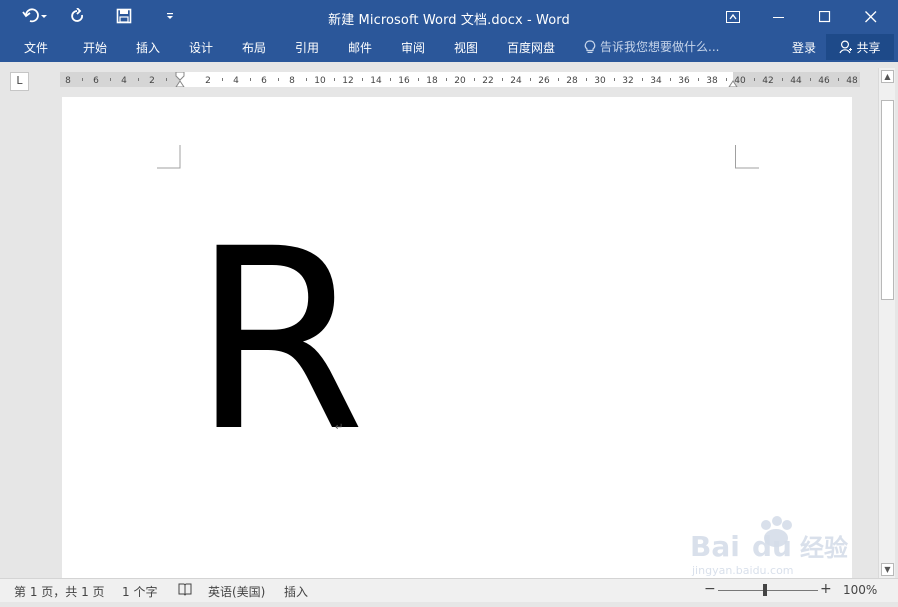  Describe the element at coordinates (516, 81) in the screenshot. I see `ruler-tick-label: 24` at that location.